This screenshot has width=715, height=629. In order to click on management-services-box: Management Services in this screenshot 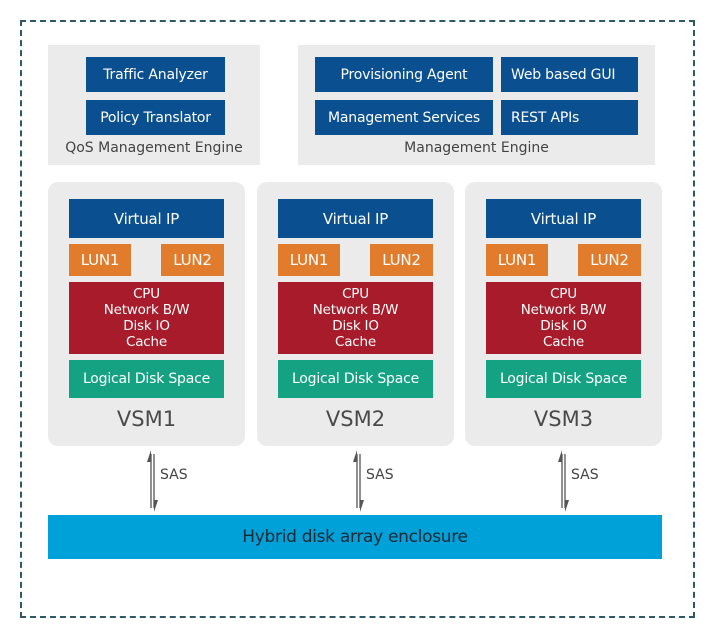, I will do `click(404, 117)`.